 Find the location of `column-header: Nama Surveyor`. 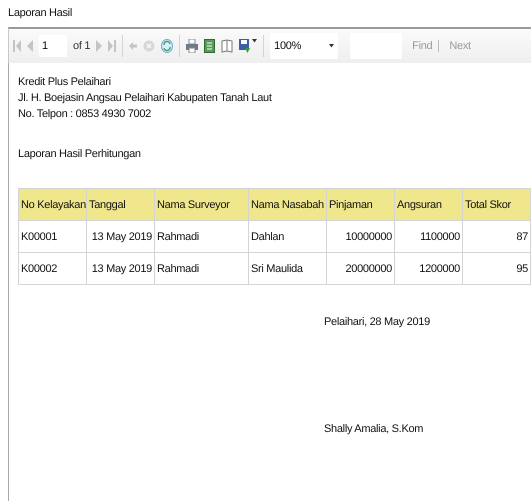

column-header: Nama Surveyor is located at coordinates (201, 204).